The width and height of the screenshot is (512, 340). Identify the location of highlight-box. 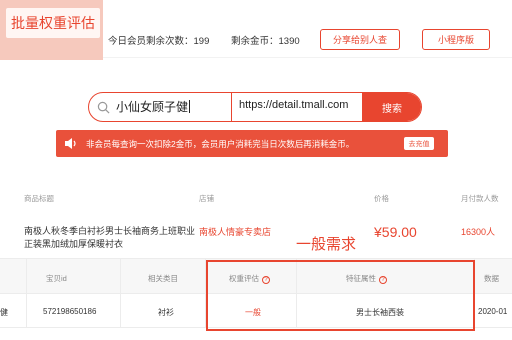
(340, 295).